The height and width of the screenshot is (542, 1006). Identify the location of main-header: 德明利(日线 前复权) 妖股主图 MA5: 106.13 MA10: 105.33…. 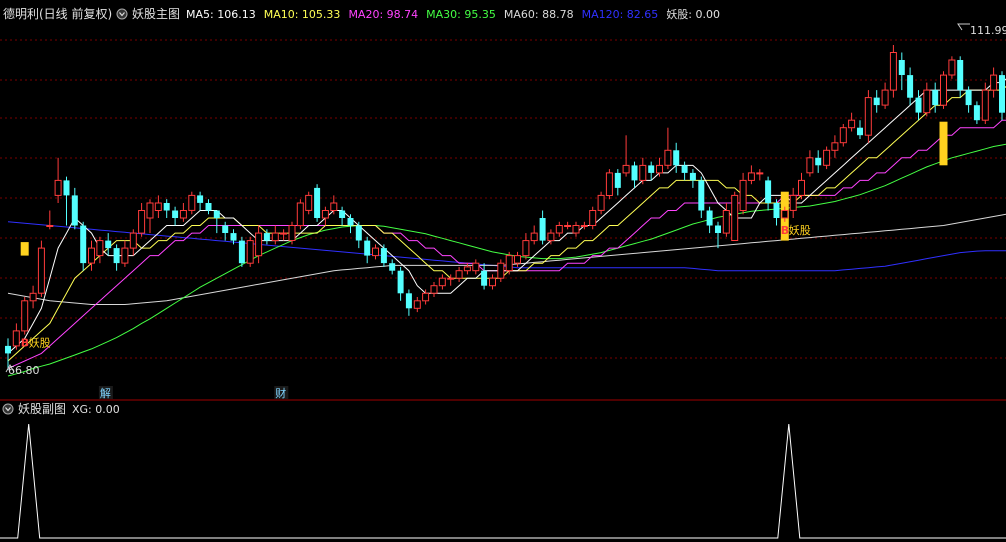
(361, 13).